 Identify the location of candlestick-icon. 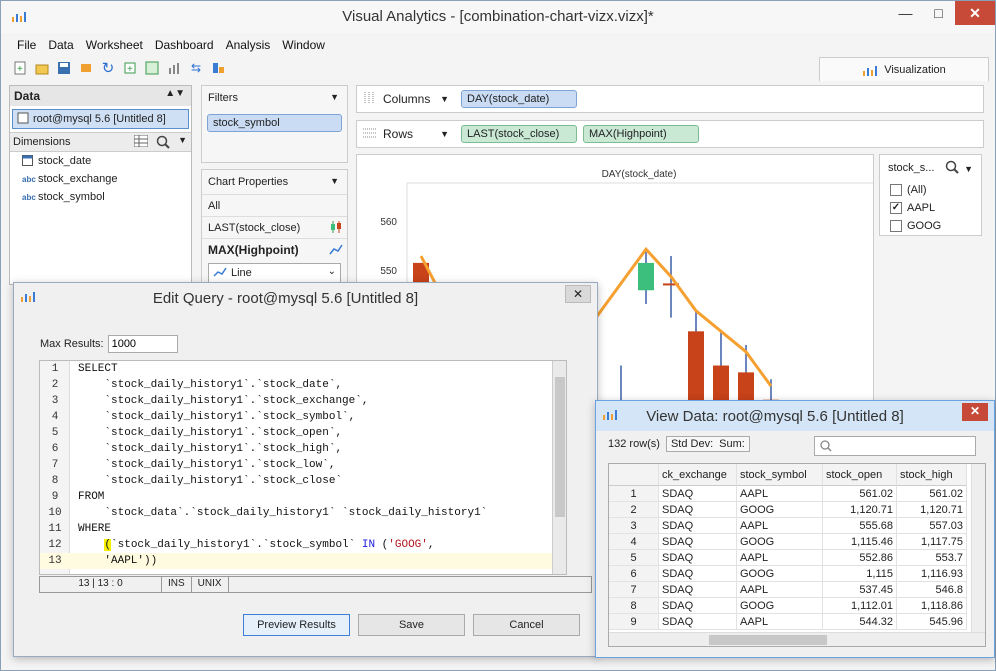
(336, 228).